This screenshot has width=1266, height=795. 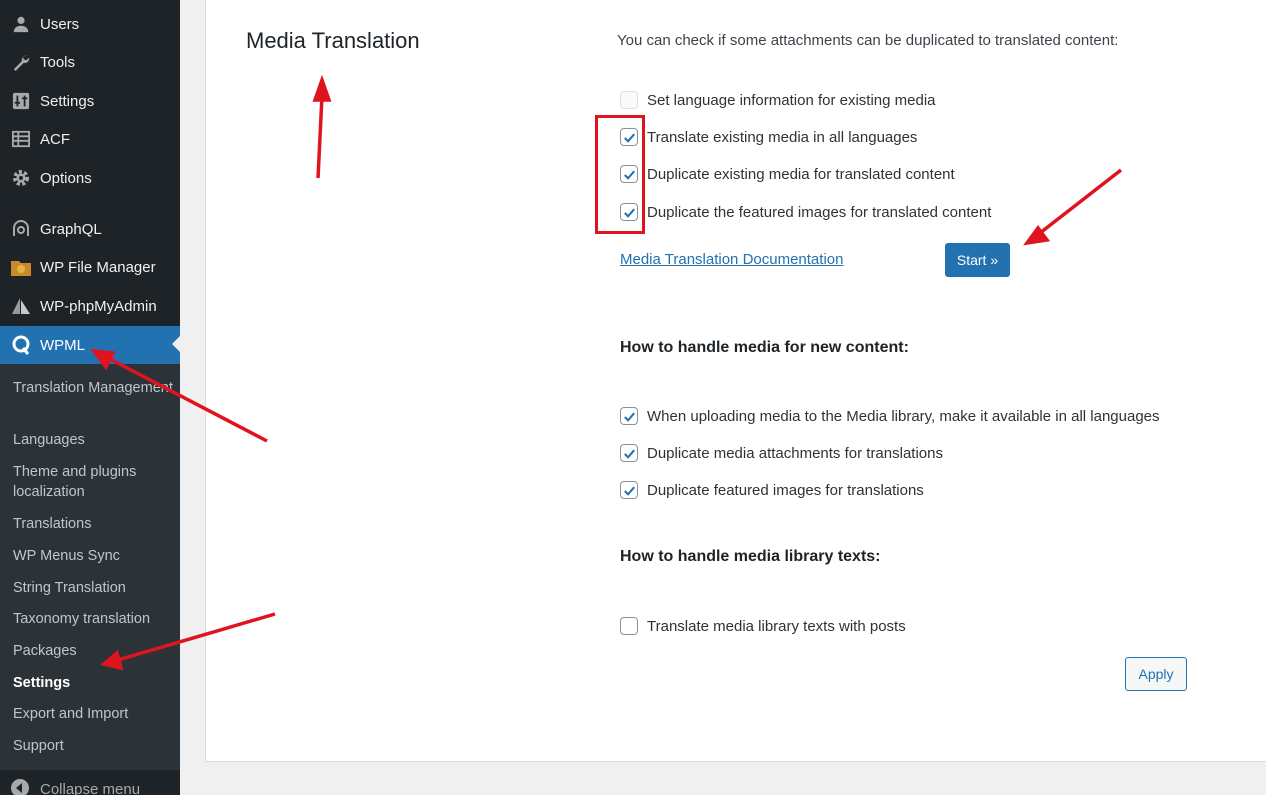 What do you see at coordinates (21, 178) in the screenshot?
I see `gear-icon` at bounding box center [21, 178].